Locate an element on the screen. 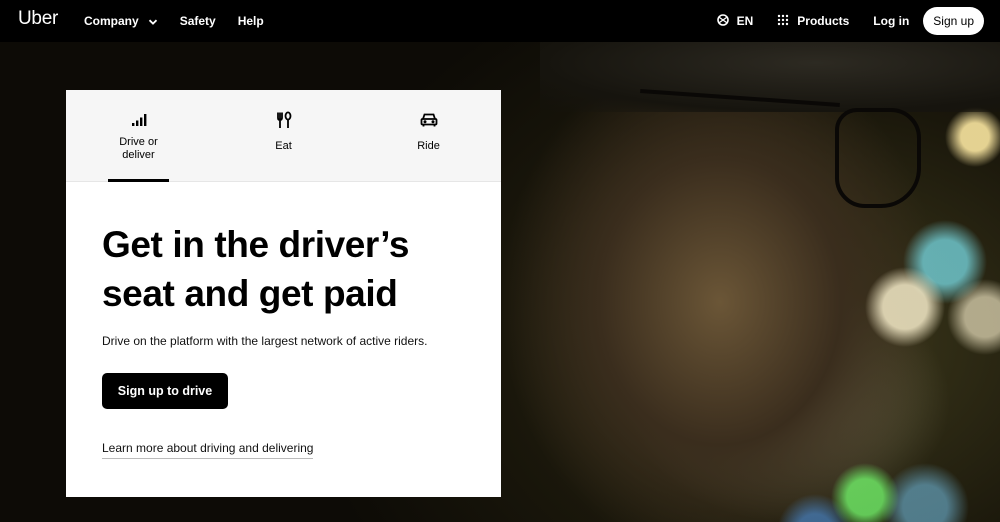 The width and height of the screenshot is (1000, 522). nav-help-link: Help is located at coordinates (251, 21).